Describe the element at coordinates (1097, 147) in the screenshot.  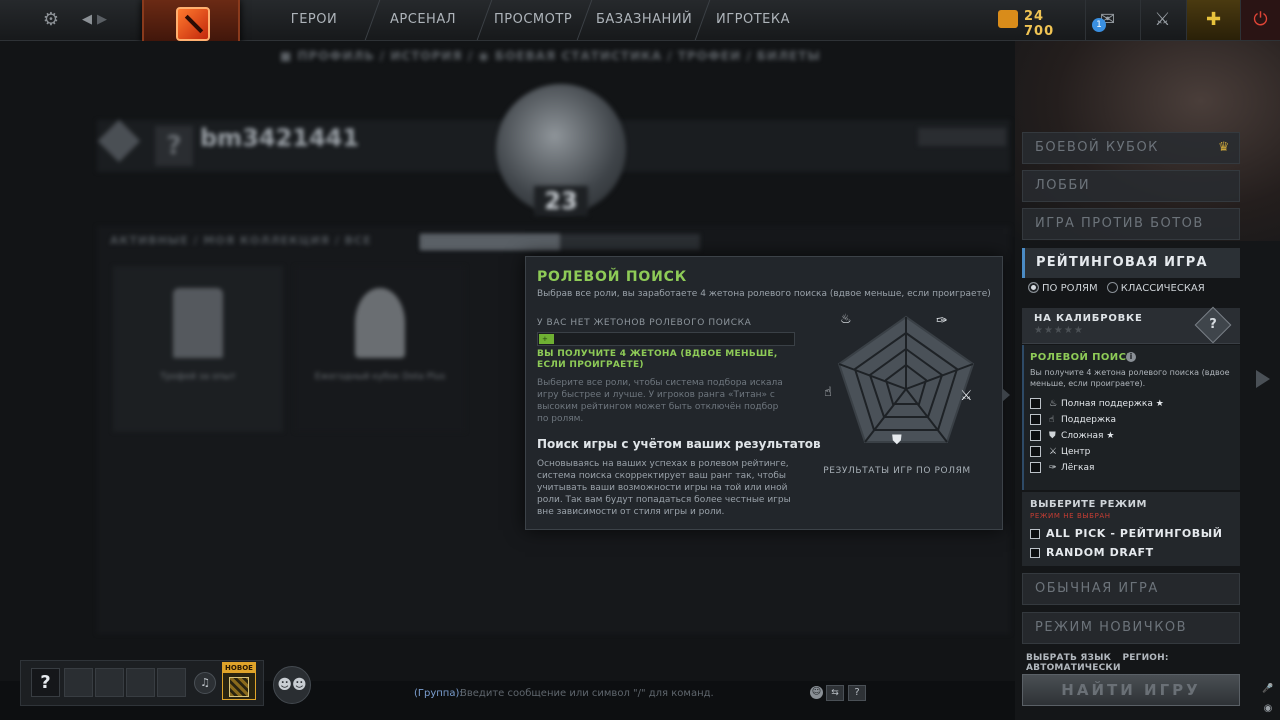
I see `battlecup-label: БОЕВОЙ КУБОК` at that location.